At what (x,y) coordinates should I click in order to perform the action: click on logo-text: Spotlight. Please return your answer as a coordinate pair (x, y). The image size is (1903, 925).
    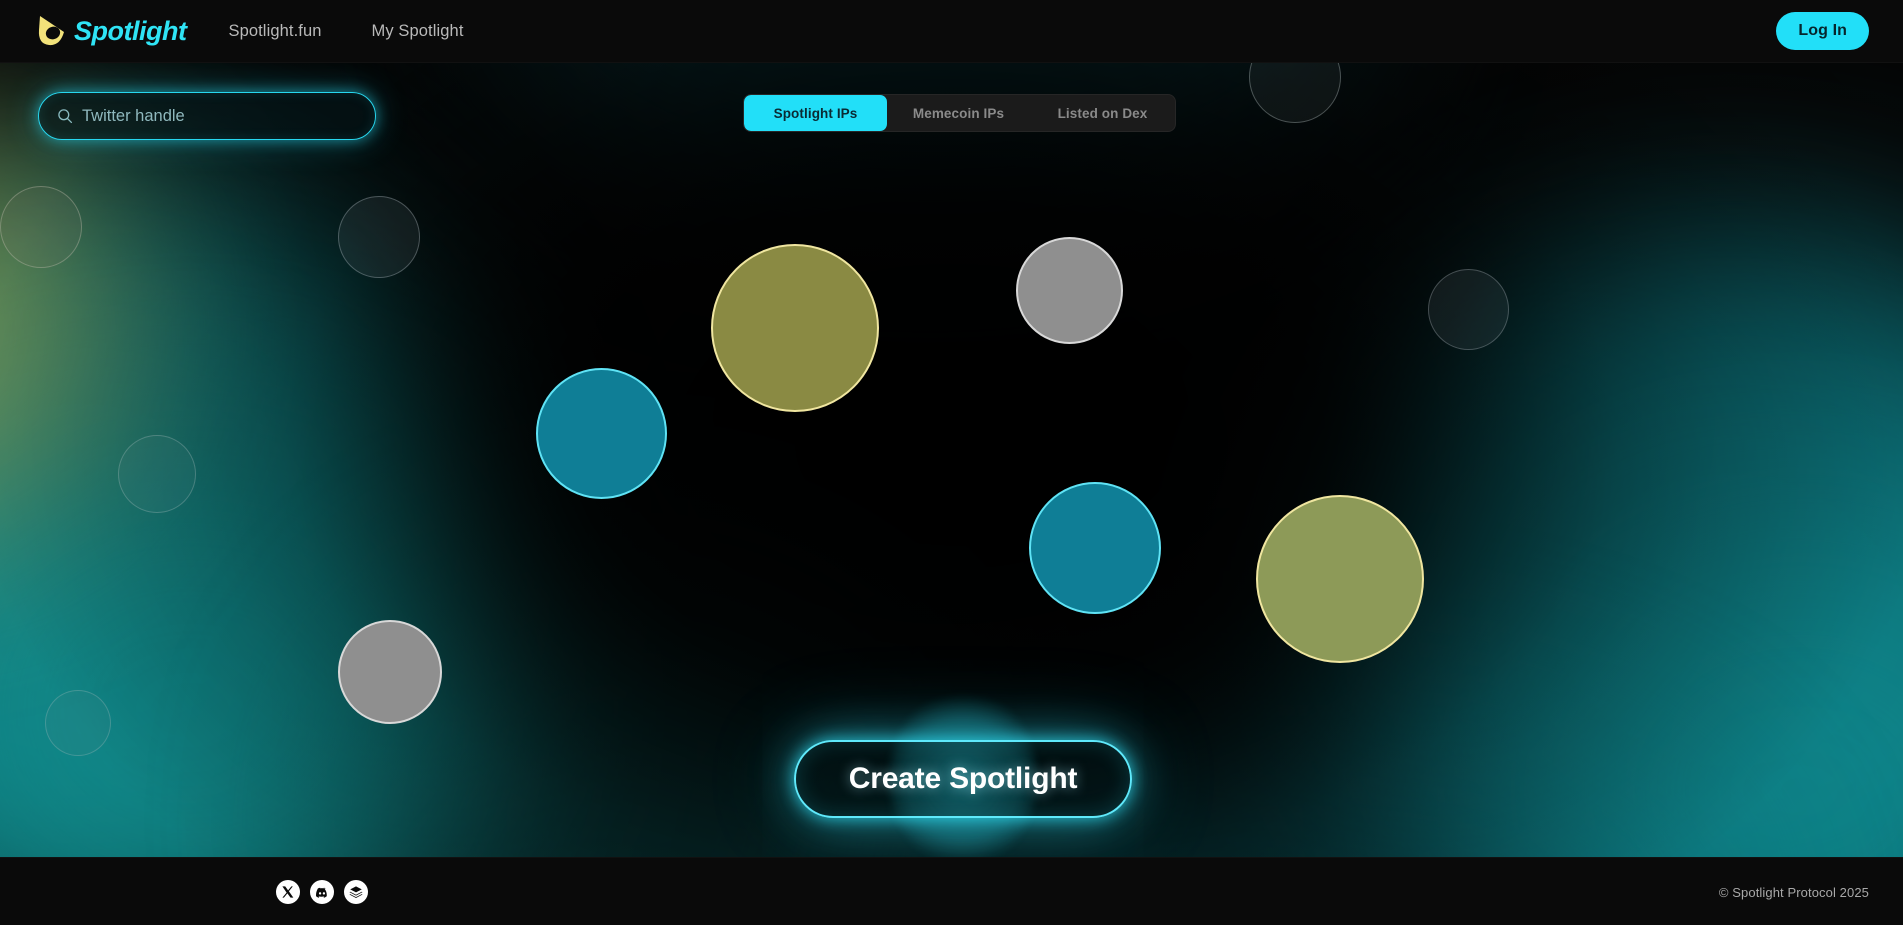
    Looking at the image, I should click on (130, 30).